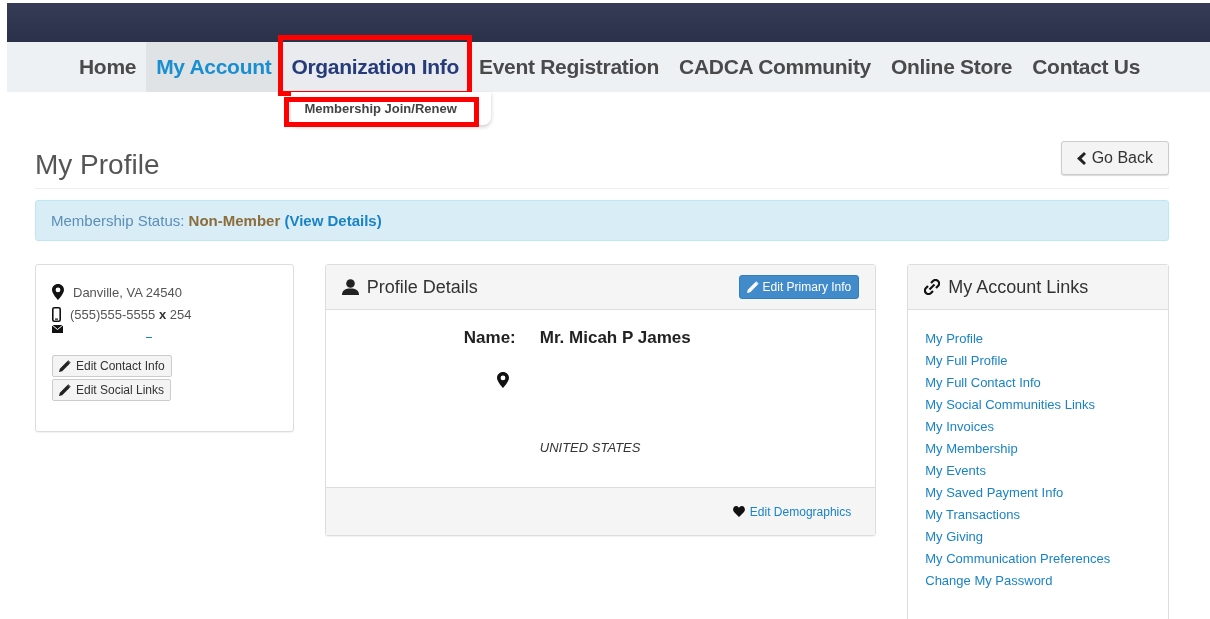 Image resolution: width=1210 pixels, height=619 pixels. I want to click on edit-demographics-link: Edit Demographics, so click(800, 511).